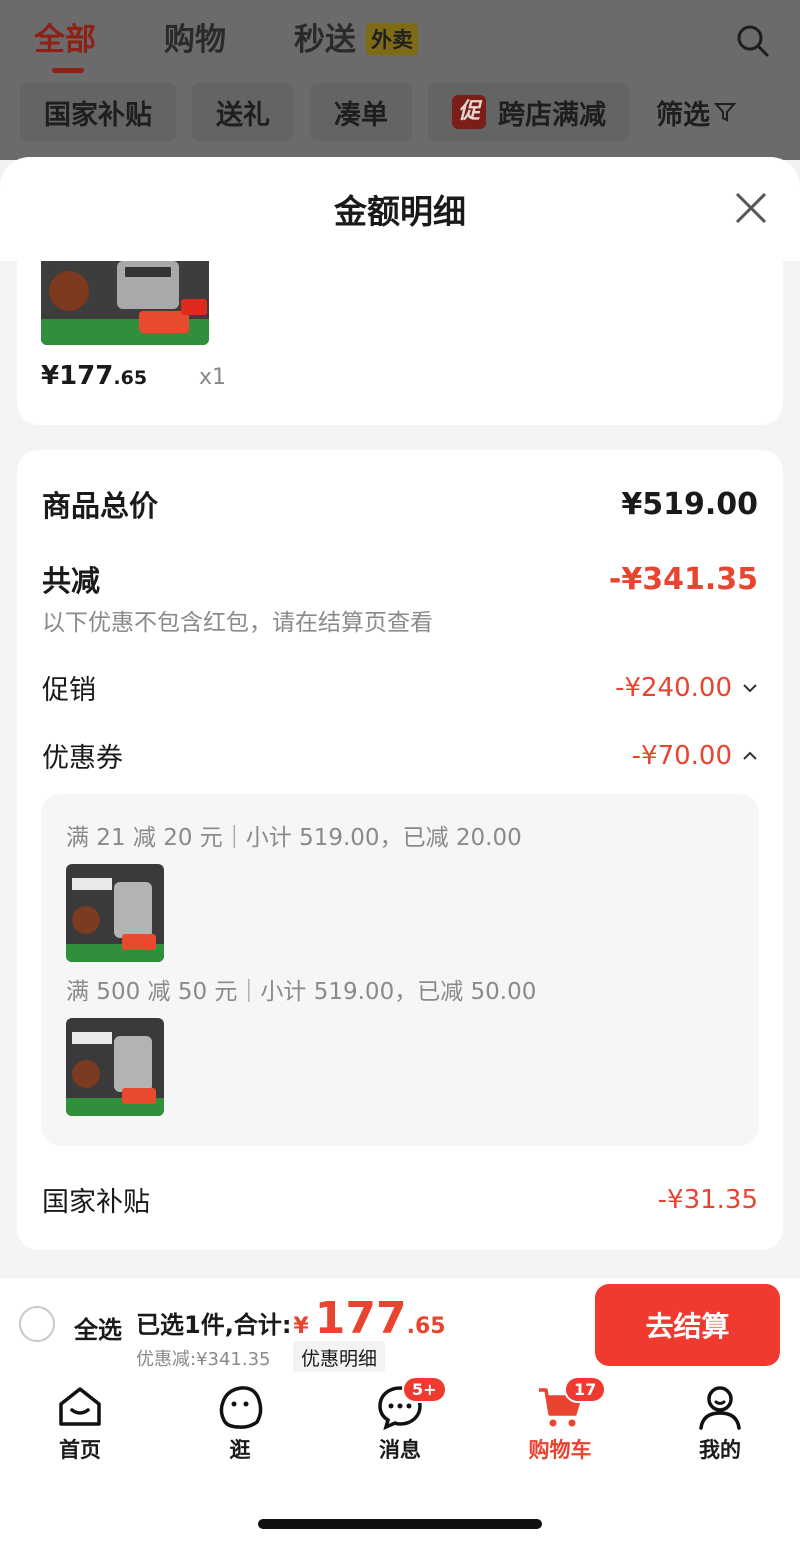 The image size is (800, 1545). What do you see at coordinates (683, 115) in the screenshot?
I see `filter-sort-label: 筛选` at bounding box center [683, 115].